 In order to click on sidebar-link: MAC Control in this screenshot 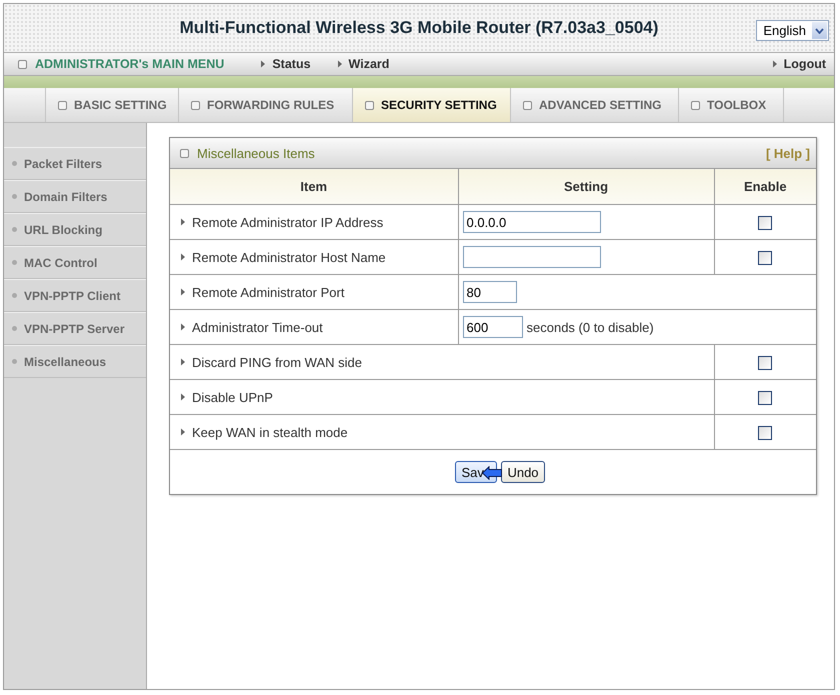, I will do `click(75, 262)`.